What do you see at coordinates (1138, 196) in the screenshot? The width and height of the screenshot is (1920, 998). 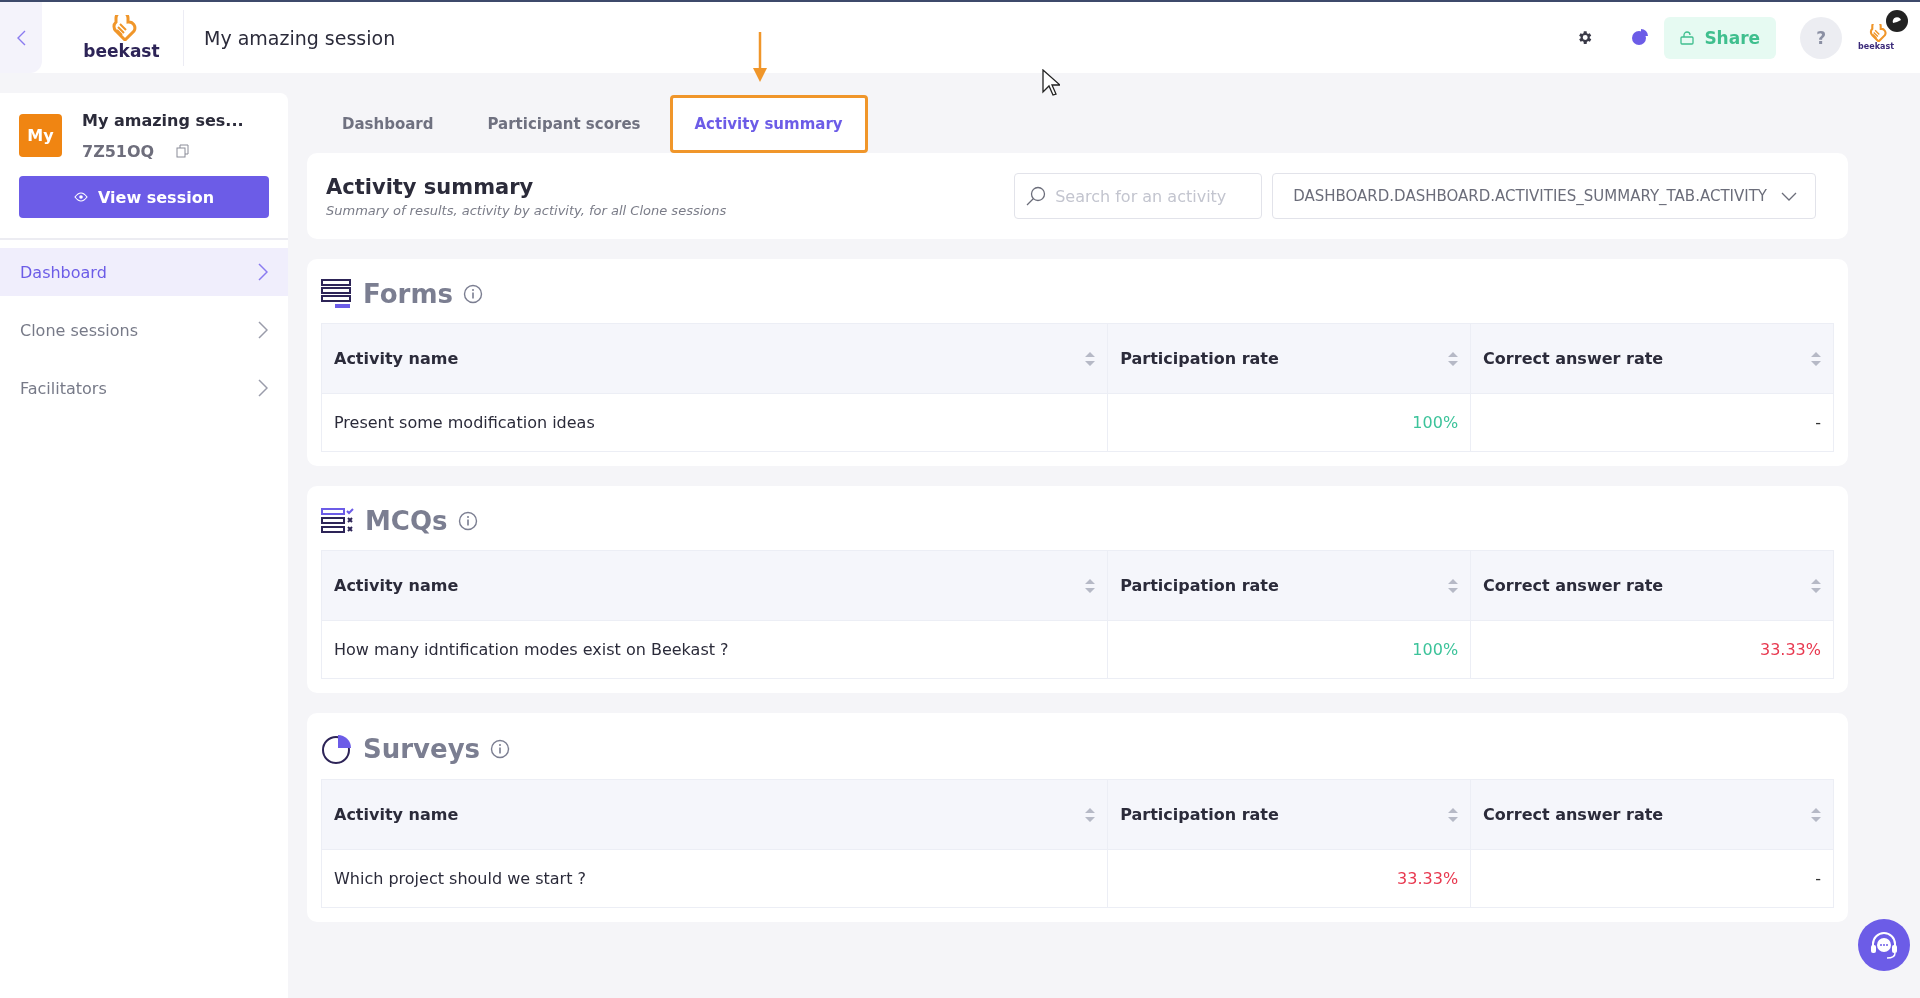 I see `search-field: Search for an activity` at bounding box center [1138, 196].